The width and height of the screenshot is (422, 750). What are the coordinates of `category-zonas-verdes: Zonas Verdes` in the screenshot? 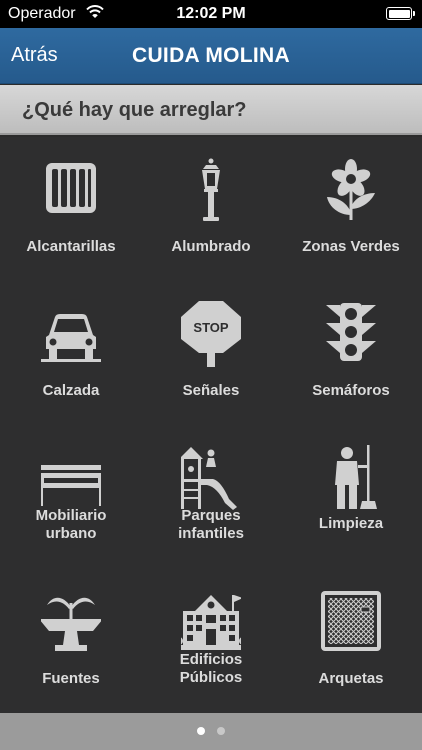 It's located at (351, 209).